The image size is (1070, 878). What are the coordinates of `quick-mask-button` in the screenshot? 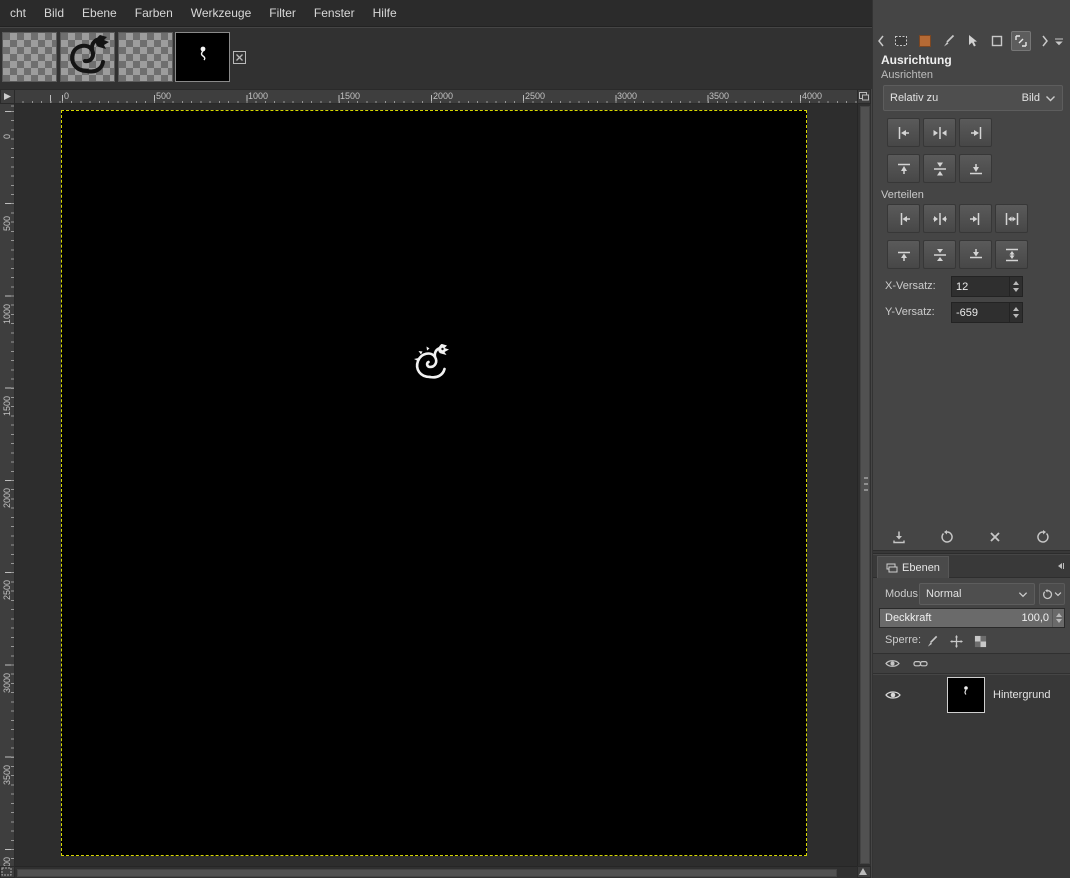 It's located at (7, 872).